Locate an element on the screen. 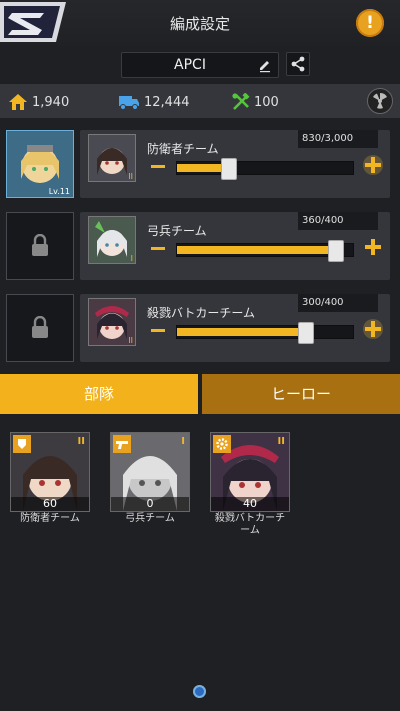 This screenshot has height=711, width=400. hero-card: II 60 防衛者チーム is located at coordinates (50, 478).